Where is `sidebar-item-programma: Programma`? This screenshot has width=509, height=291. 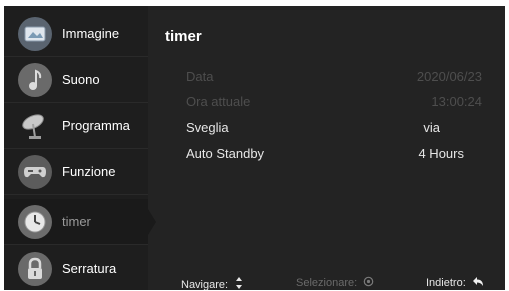 sidebar-item-programma: Programma is located at coordinates (76, 126).